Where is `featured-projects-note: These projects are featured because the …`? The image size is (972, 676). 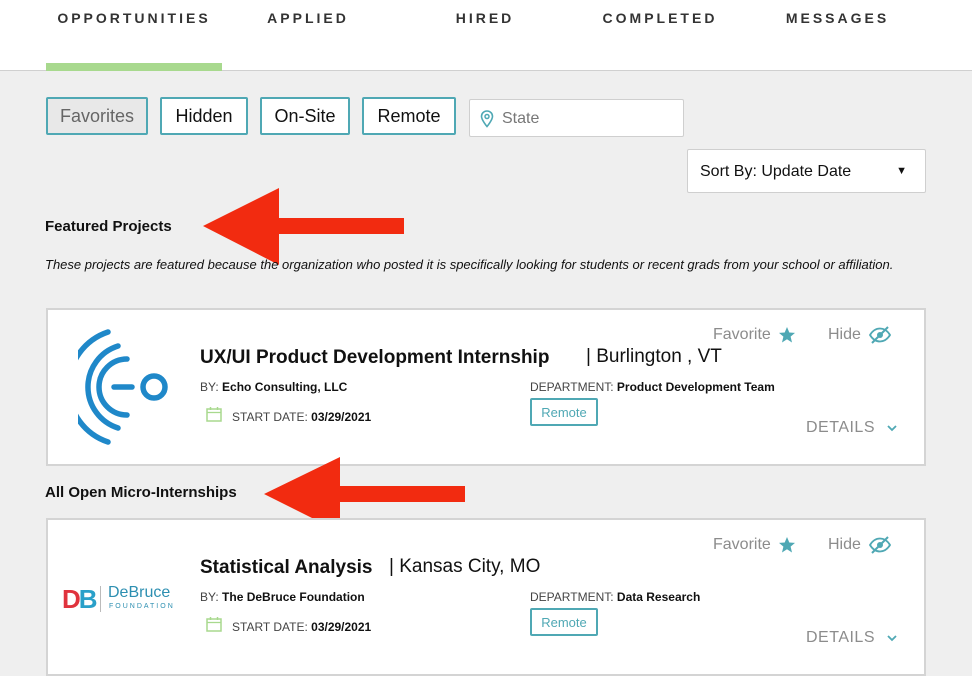
featured-projects-note: These projects are featured because the … is located at coordinates (469, 264).